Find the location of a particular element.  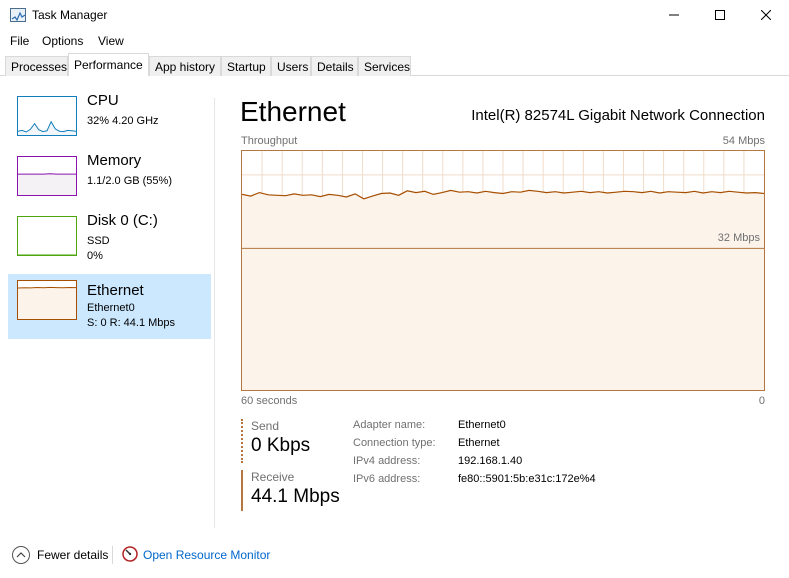

throughput-label: Throughput is located at coordinates (269, 141).